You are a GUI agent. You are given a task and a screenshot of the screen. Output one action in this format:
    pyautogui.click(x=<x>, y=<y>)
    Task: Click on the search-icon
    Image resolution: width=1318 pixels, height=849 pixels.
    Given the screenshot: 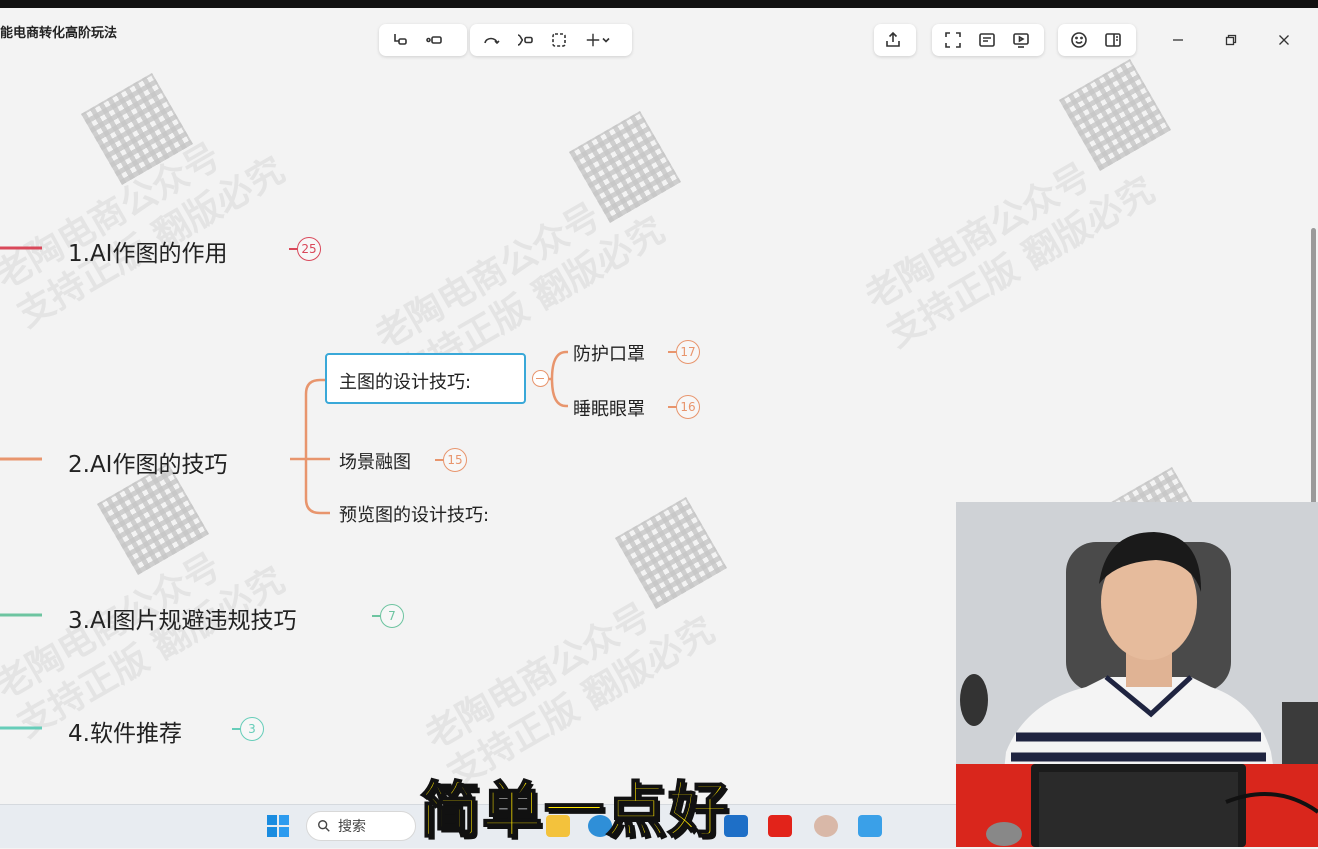 What is the action you would take?
    pyautogui.click(x=324, y=826)
    